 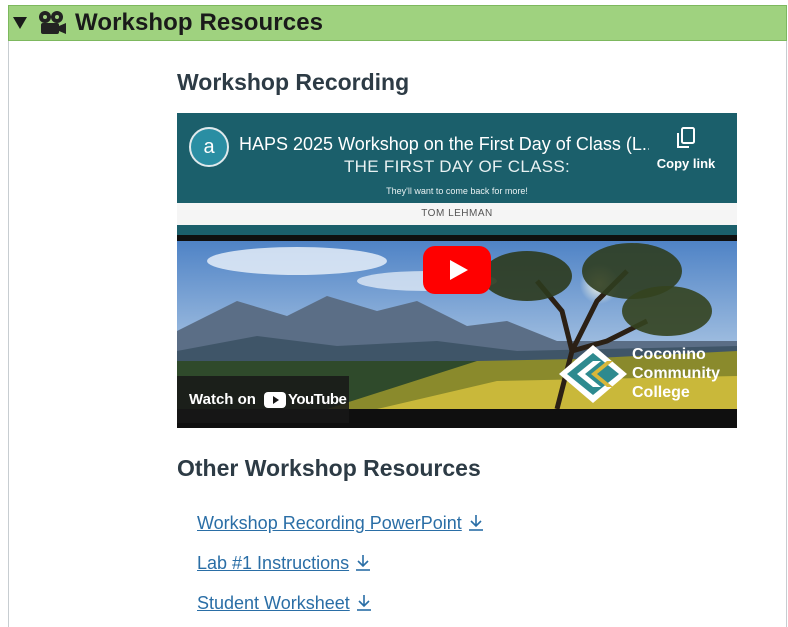 I want to click on channel-initial: a, so click(x=209, y=146).